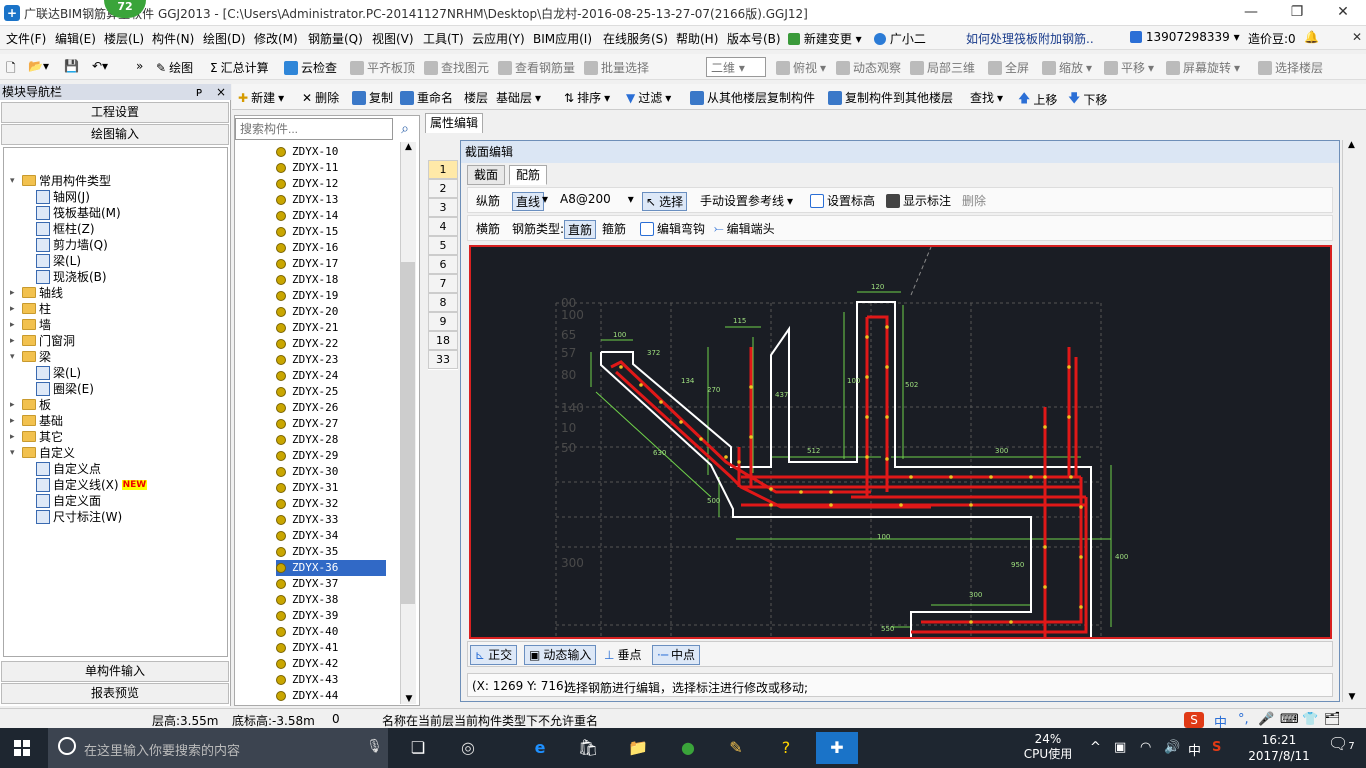  Describe the element at coordinates (65, 228) in the screenshot. I see `tree-item: 框柱(Z)` at that location.